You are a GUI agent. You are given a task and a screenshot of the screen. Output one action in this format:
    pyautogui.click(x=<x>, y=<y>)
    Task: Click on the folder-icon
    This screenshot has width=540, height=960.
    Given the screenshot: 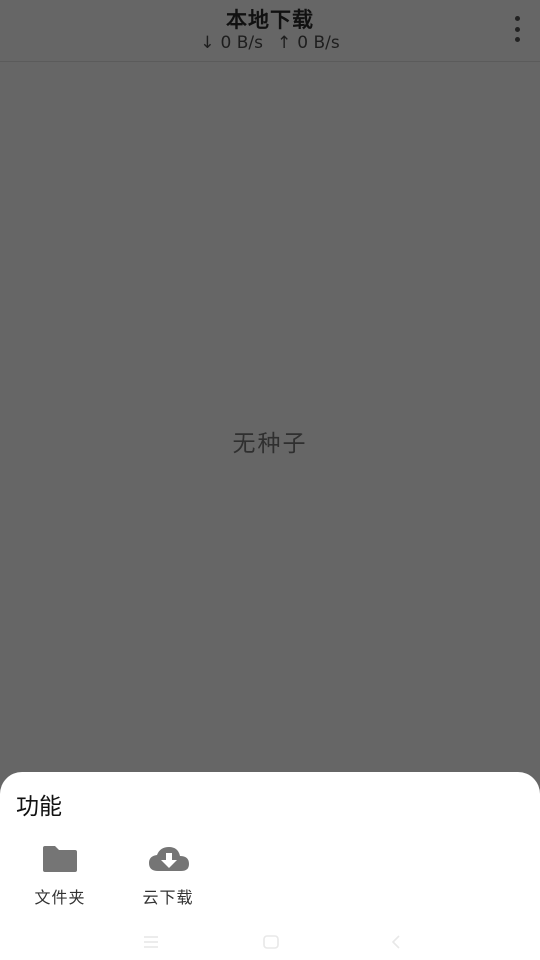 What is the action you would take?
    pyautogui.click(x=60, y=859)
    